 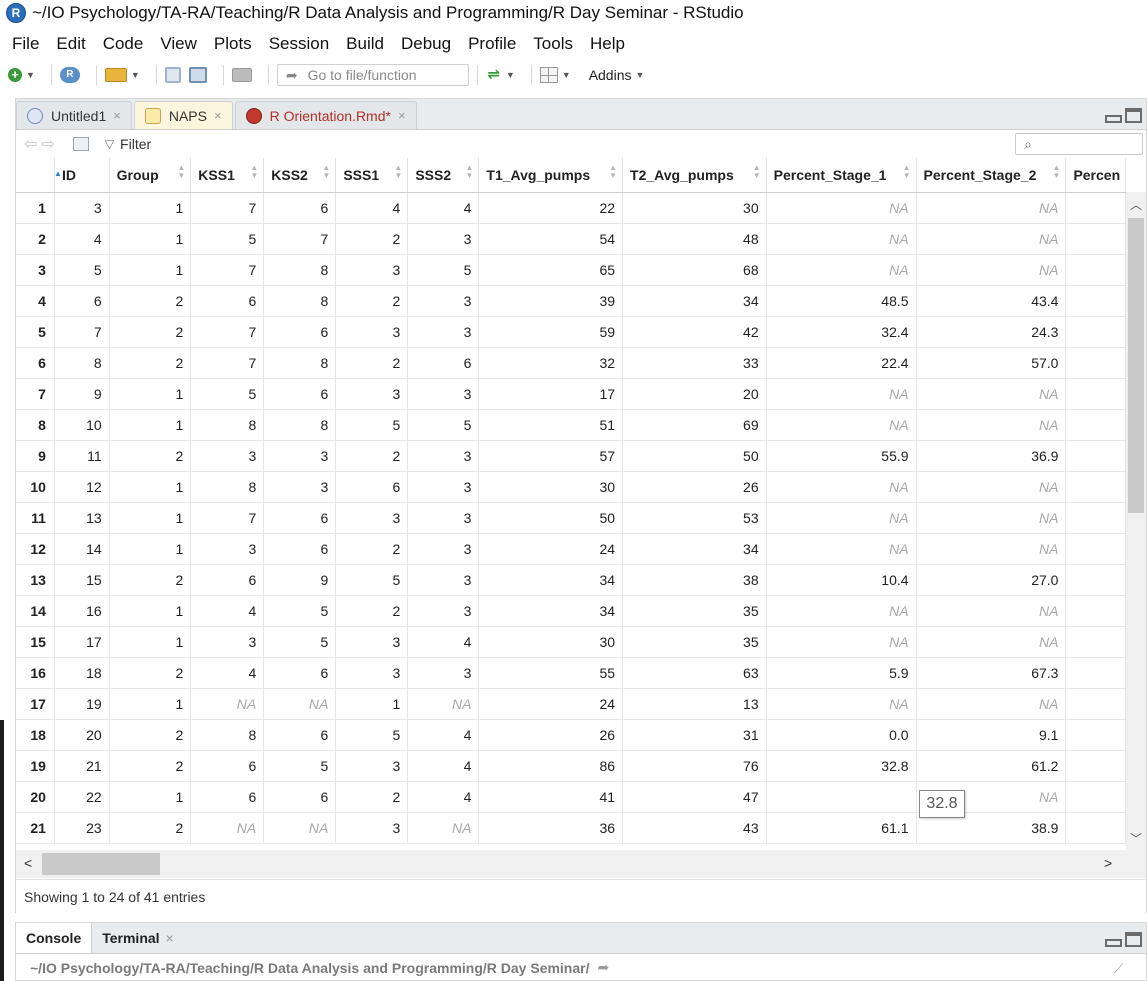 I want to click on table-cell: 57, so click(x=551, y=456).